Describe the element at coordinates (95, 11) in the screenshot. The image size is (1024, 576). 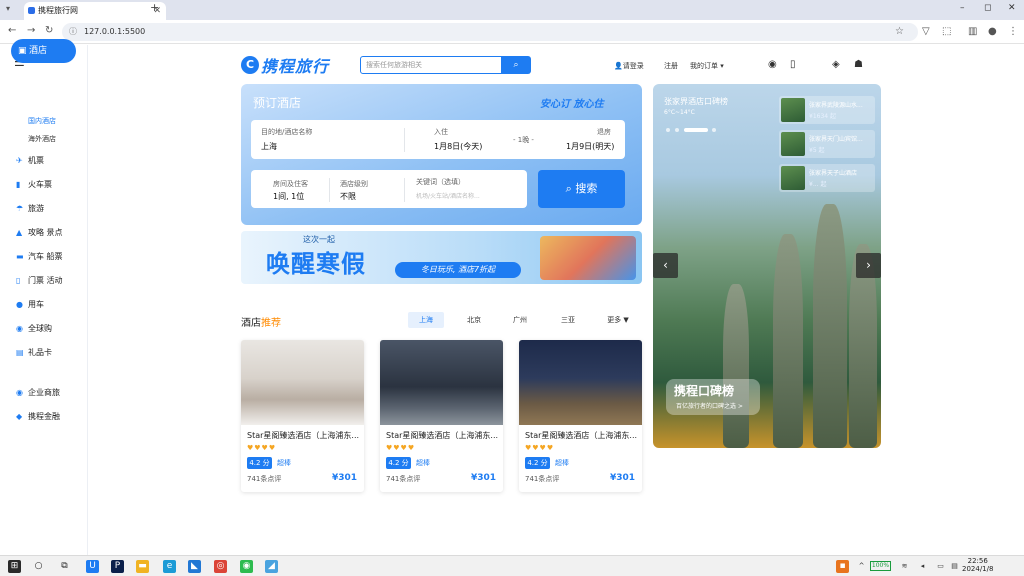
I see `browser-tab: 携程旅行网 ✕` at that location.